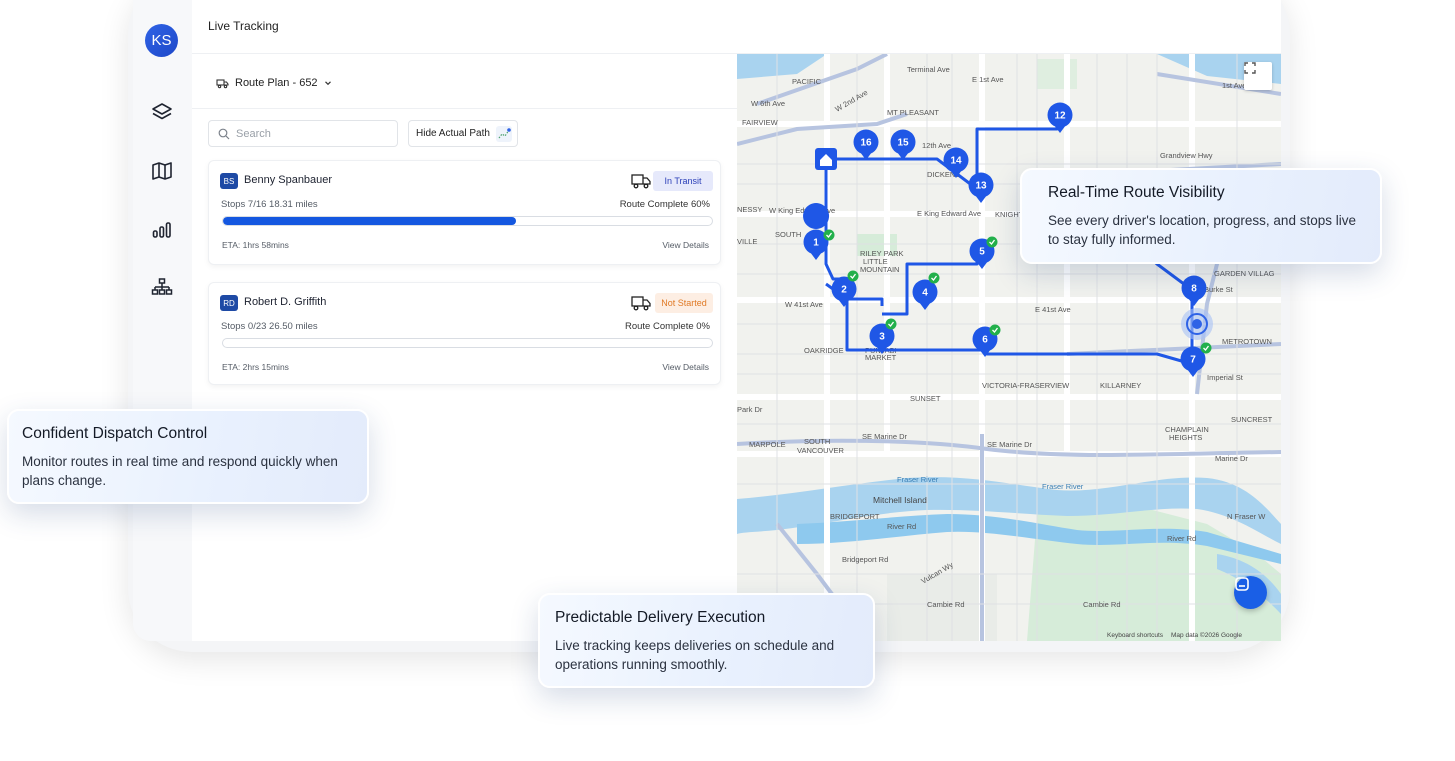  I want to click on map-label: HEIGHTS, so click(1185, 437).